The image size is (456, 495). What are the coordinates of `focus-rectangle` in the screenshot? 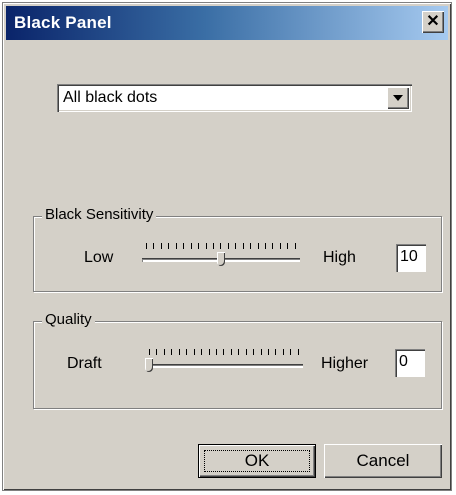 It's located at (257, 461).